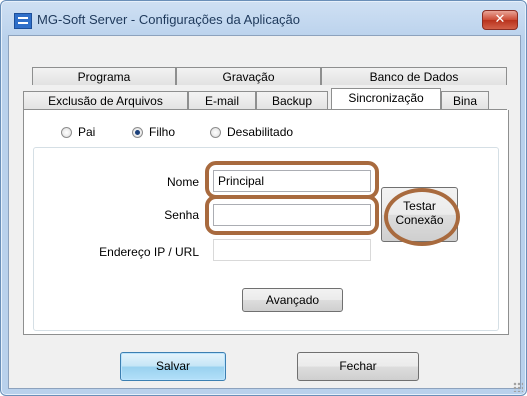 Image resolution: width=527 pixels, height=396 pixels. I want to click on senha-field, so click(292, 215).